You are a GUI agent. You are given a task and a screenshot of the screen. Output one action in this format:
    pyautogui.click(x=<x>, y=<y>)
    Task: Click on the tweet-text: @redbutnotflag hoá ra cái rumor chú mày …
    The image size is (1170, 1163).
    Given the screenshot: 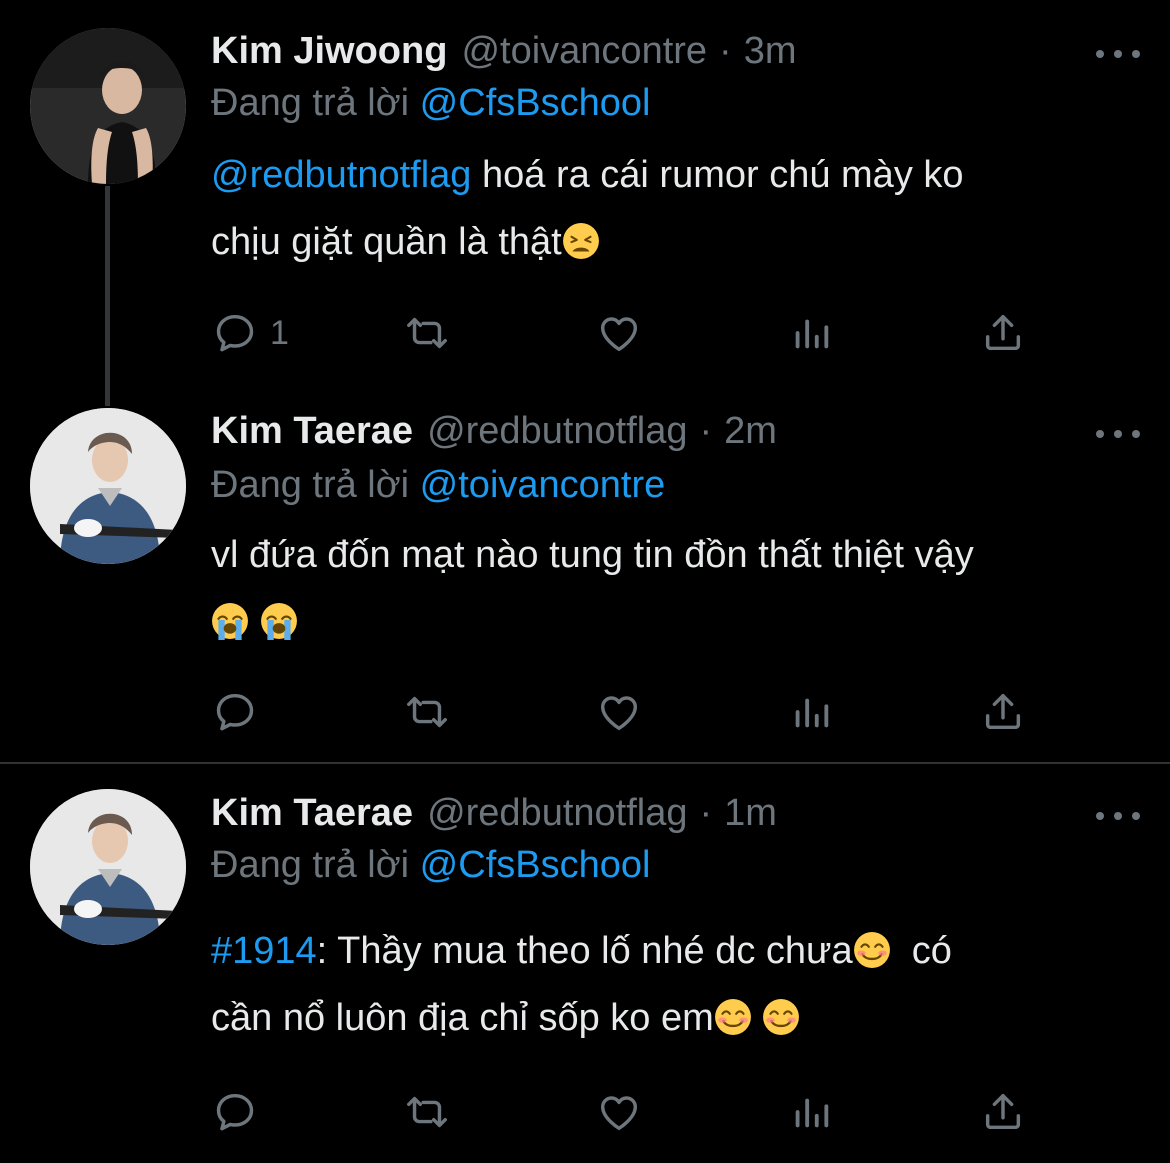 What is the action you would take?
    pyautogui.click(x=671, y=209)
    